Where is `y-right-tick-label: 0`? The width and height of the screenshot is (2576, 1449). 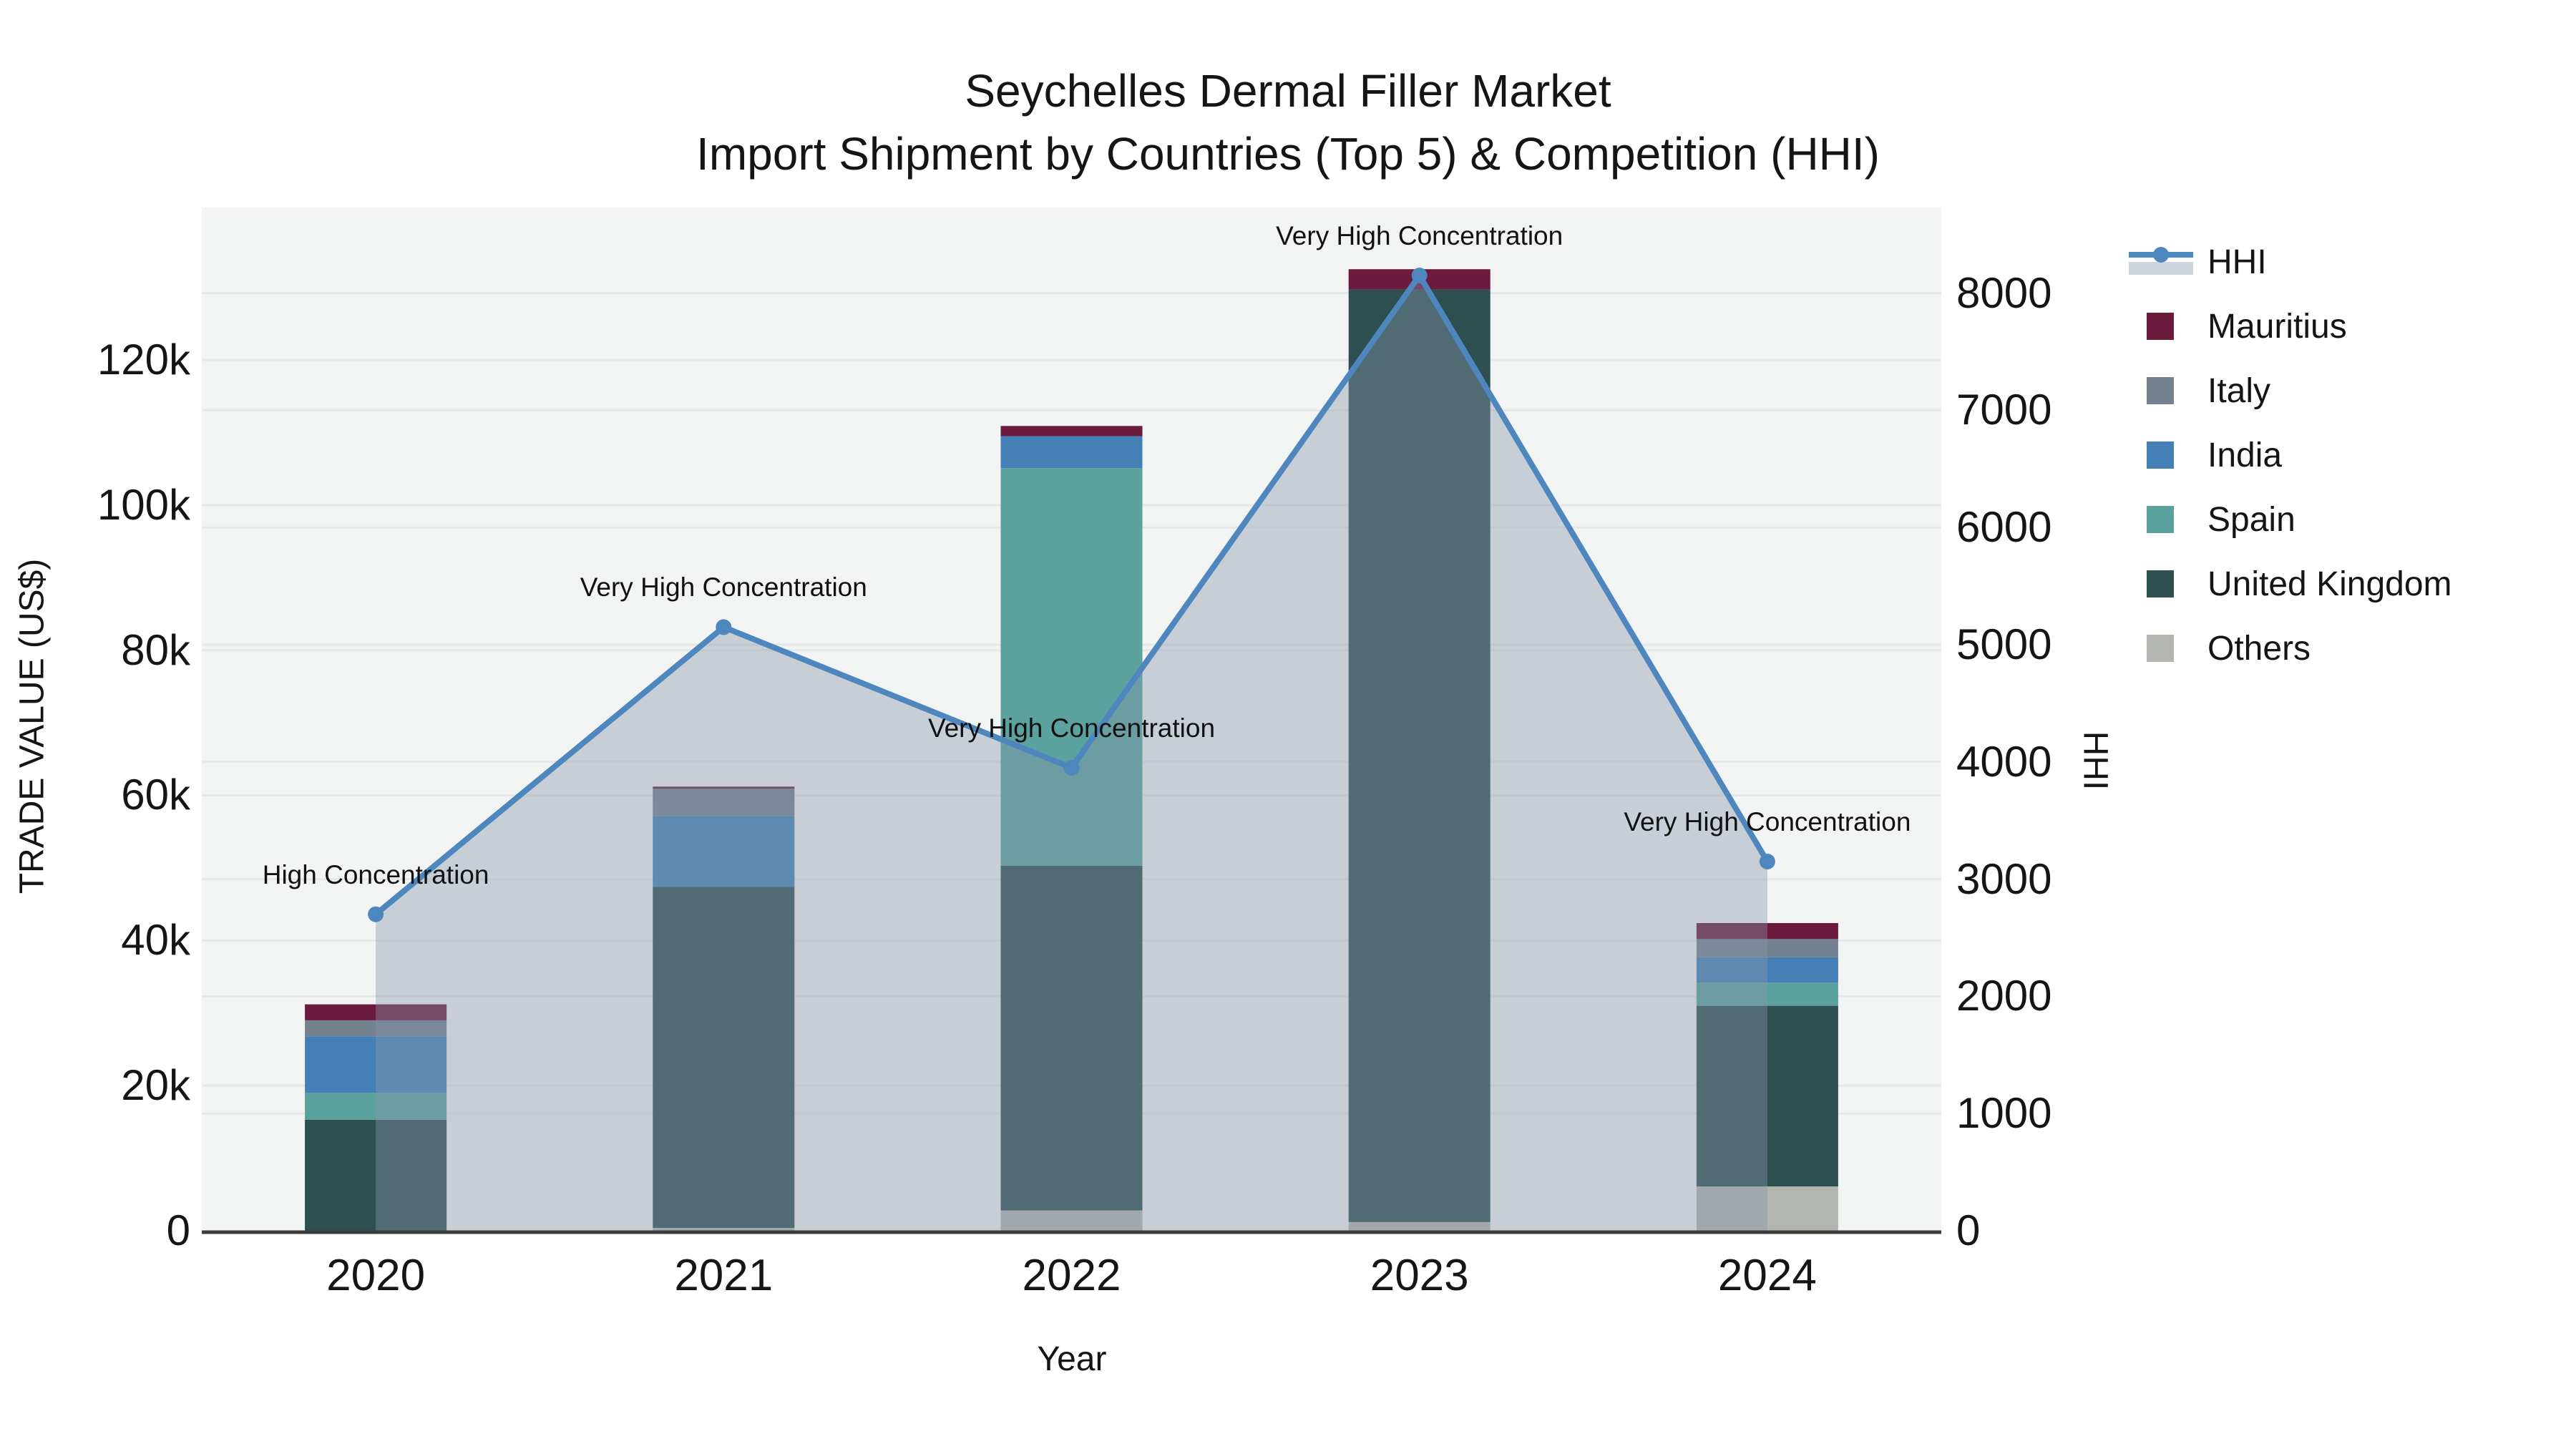 y-right-tick-label: 0 is located at coordinates (1968, 1230).